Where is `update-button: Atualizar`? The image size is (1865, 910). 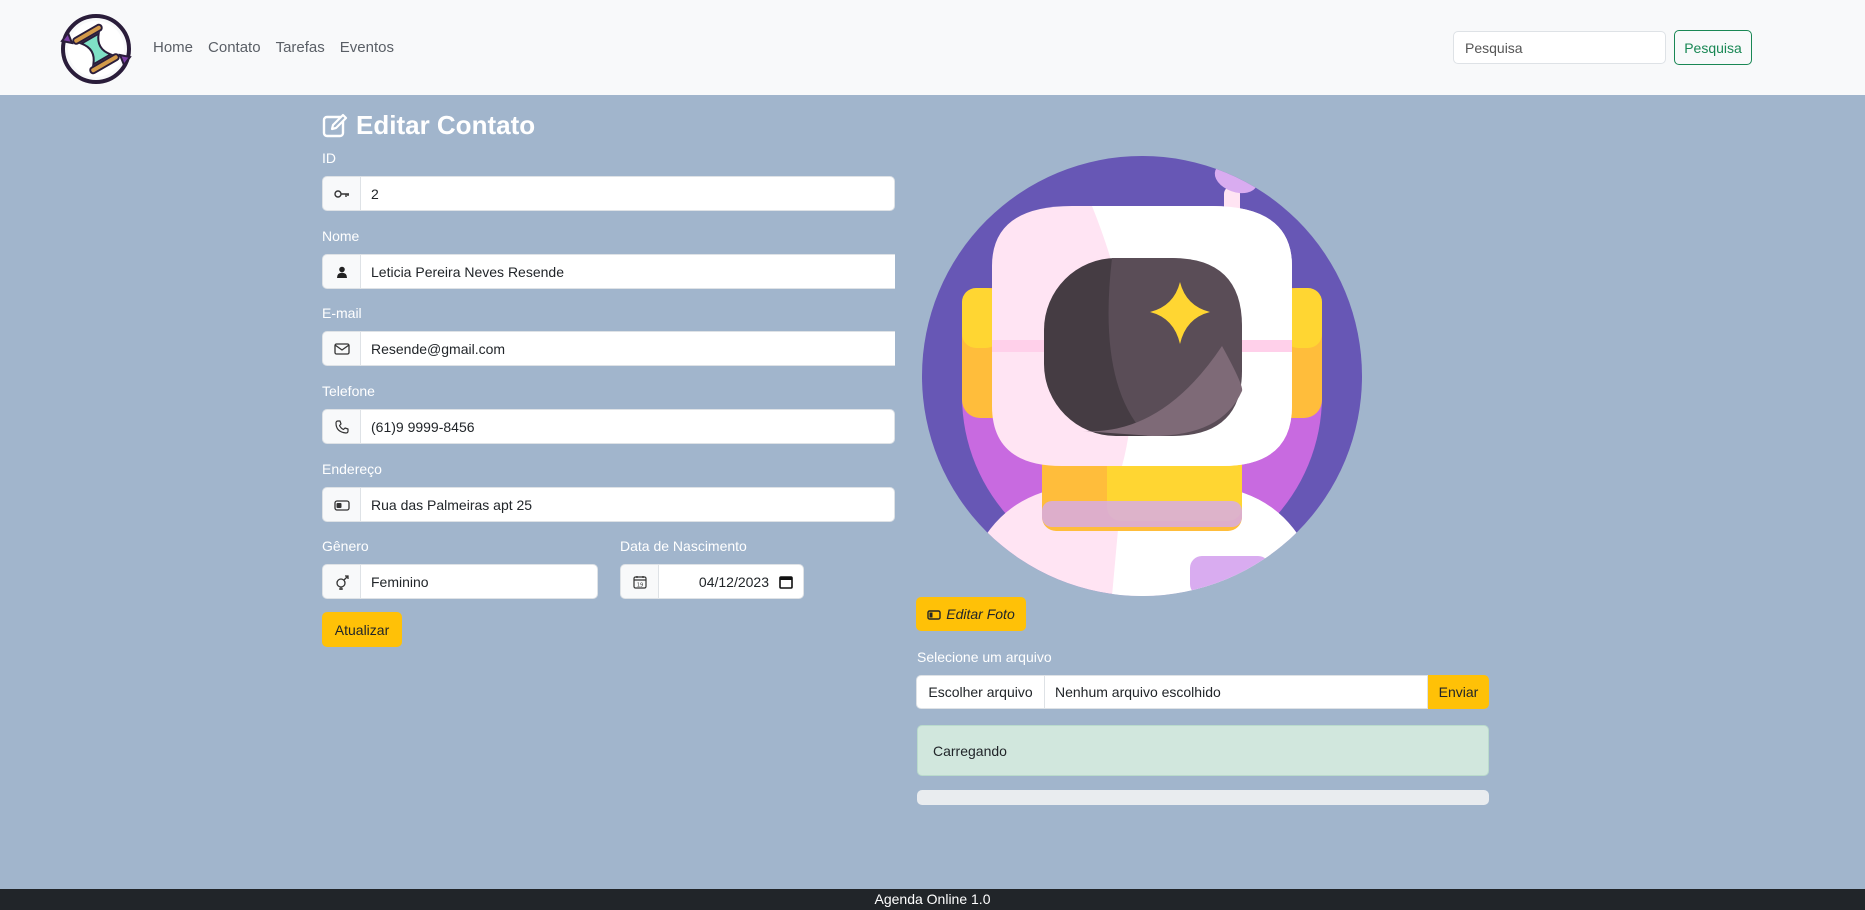 update-button: Atualizar is located at coordinates (362, 629).